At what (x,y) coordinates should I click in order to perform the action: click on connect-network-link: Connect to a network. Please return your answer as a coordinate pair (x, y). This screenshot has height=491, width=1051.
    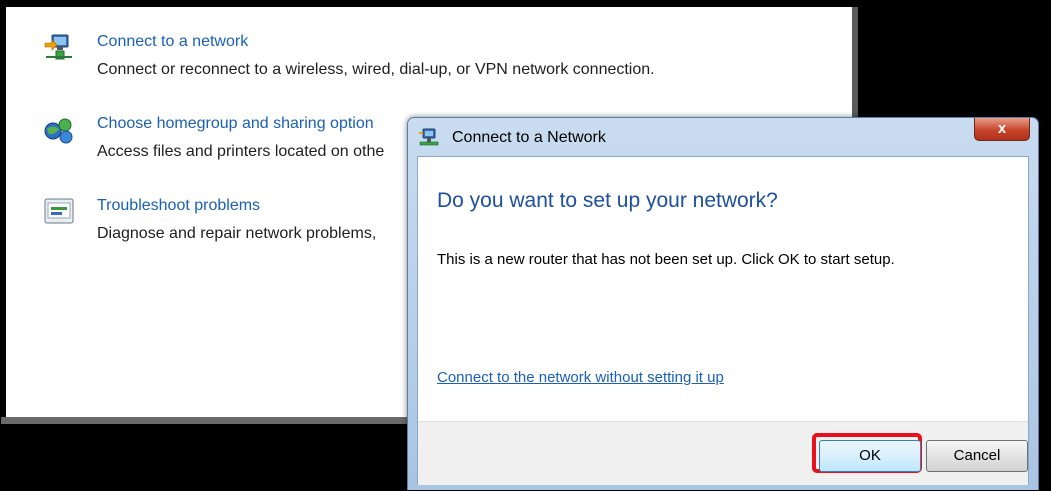
    Looking at the image, I should click on (172, 42).